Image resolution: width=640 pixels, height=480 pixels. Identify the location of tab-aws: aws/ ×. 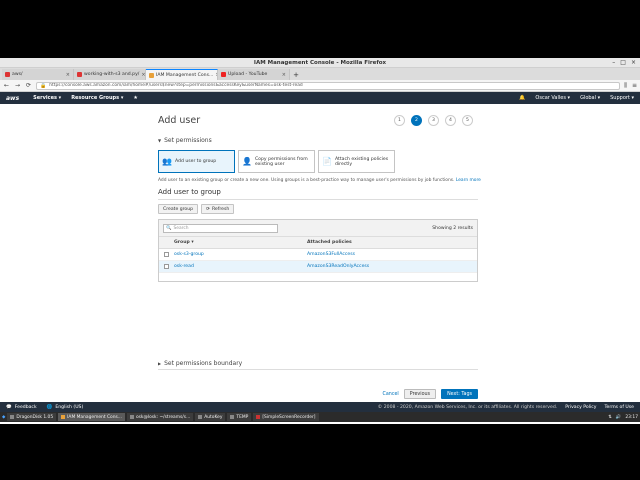
(38, 74).